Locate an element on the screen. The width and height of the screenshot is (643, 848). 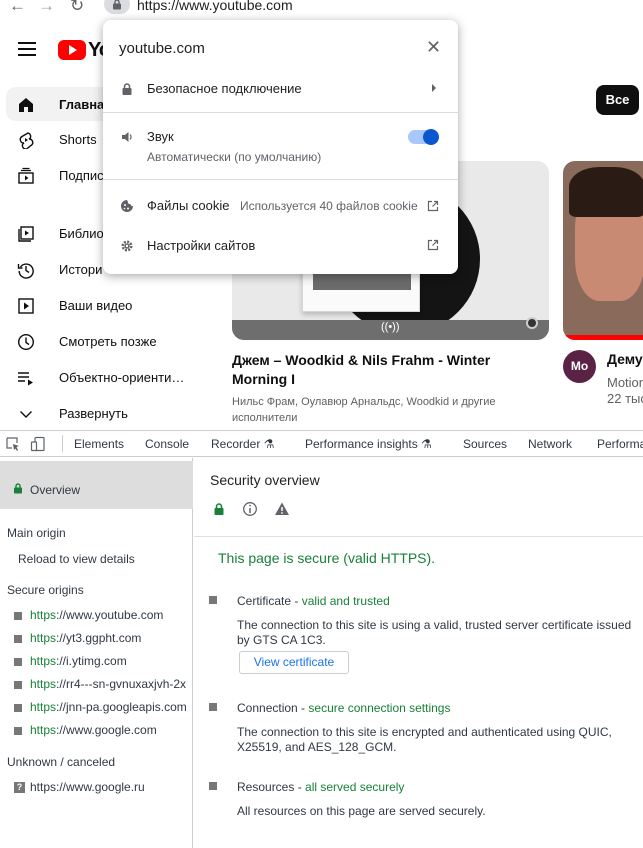
connection-heading: Connection - secure connection settings is located at coordinates (344, 708).